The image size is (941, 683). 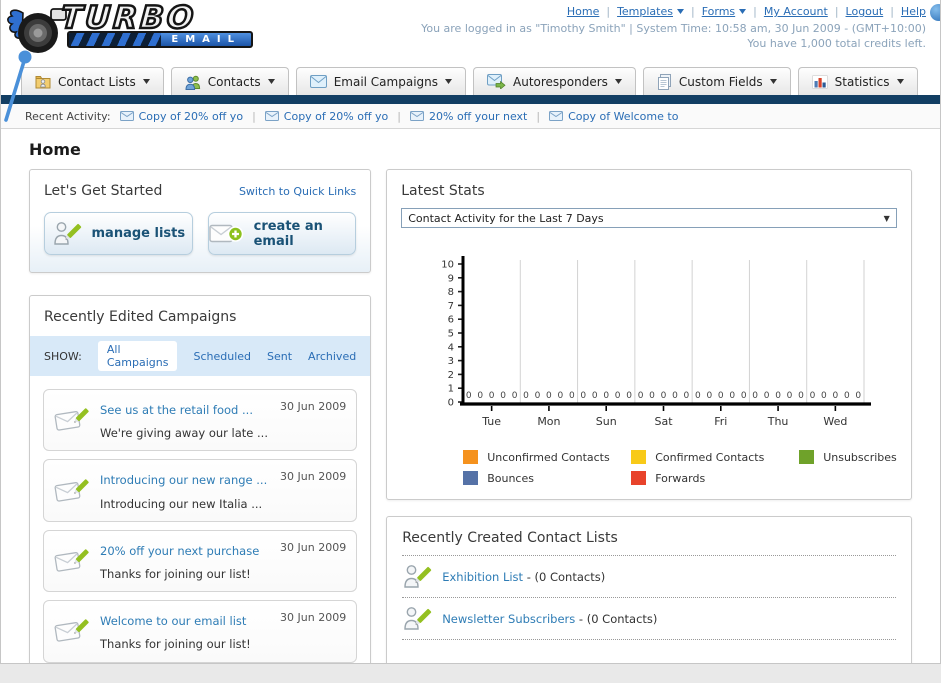 What do you see at coordinates (313, 406) in the screenshot?
I see `campaign-date: 30 Jun 2009` at bounding box center [313, 406].